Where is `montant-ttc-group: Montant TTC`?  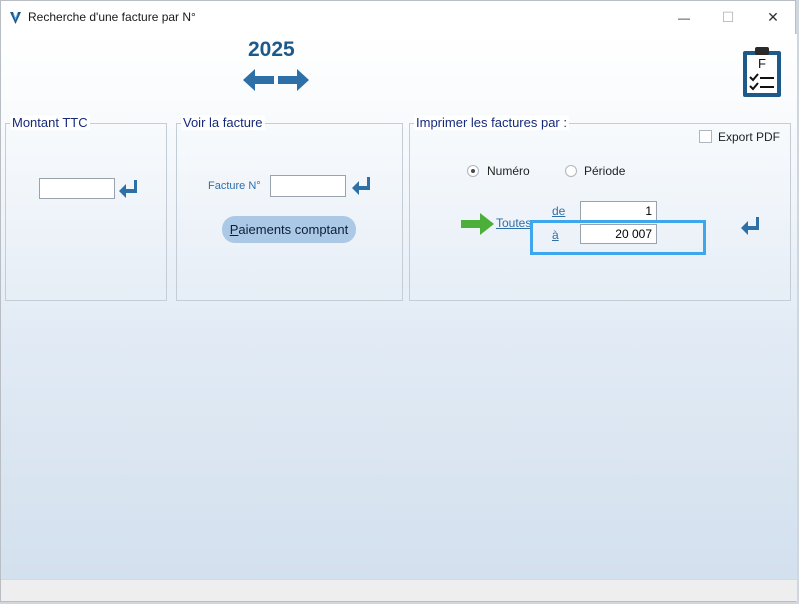 montant-ttc-group: Montant TTC is located at coordinates (86, 208).